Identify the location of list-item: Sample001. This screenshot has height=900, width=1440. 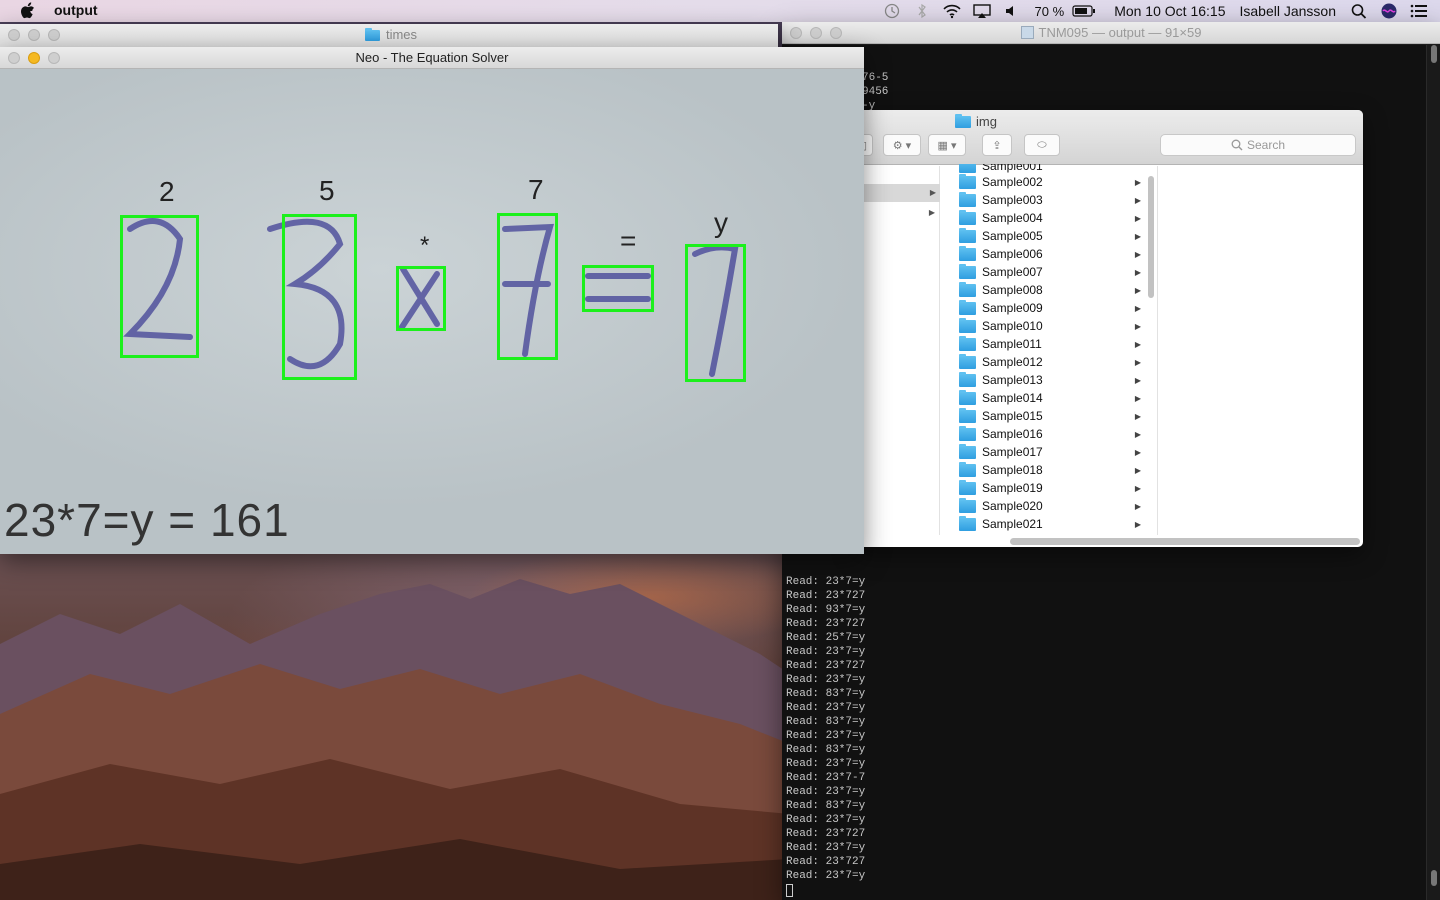
(1053, 168).